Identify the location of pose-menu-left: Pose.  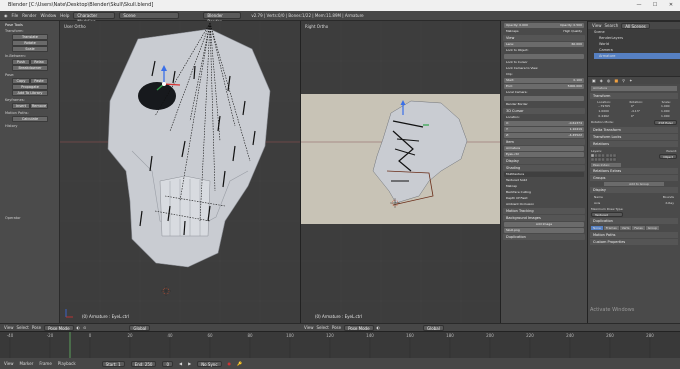
(36, 327).